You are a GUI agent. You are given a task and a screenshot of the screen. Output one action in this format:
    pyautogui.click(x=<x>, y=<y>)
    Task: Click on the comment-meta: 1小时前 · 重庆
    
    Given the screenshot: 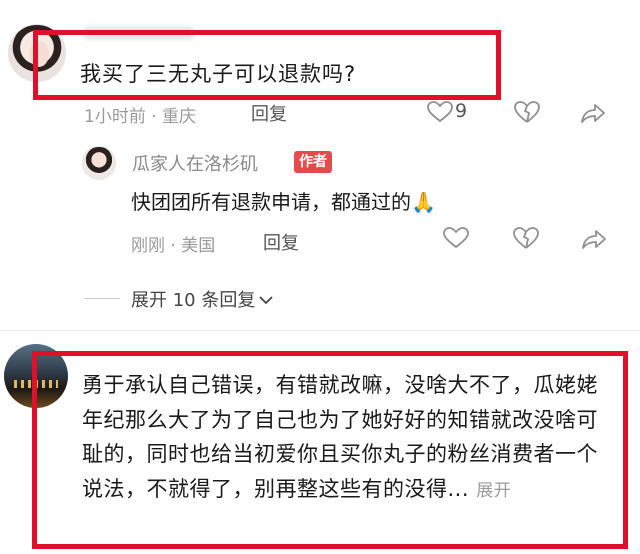 What is the action you would take?
    pyautogui.click(x=140, y=117)
    